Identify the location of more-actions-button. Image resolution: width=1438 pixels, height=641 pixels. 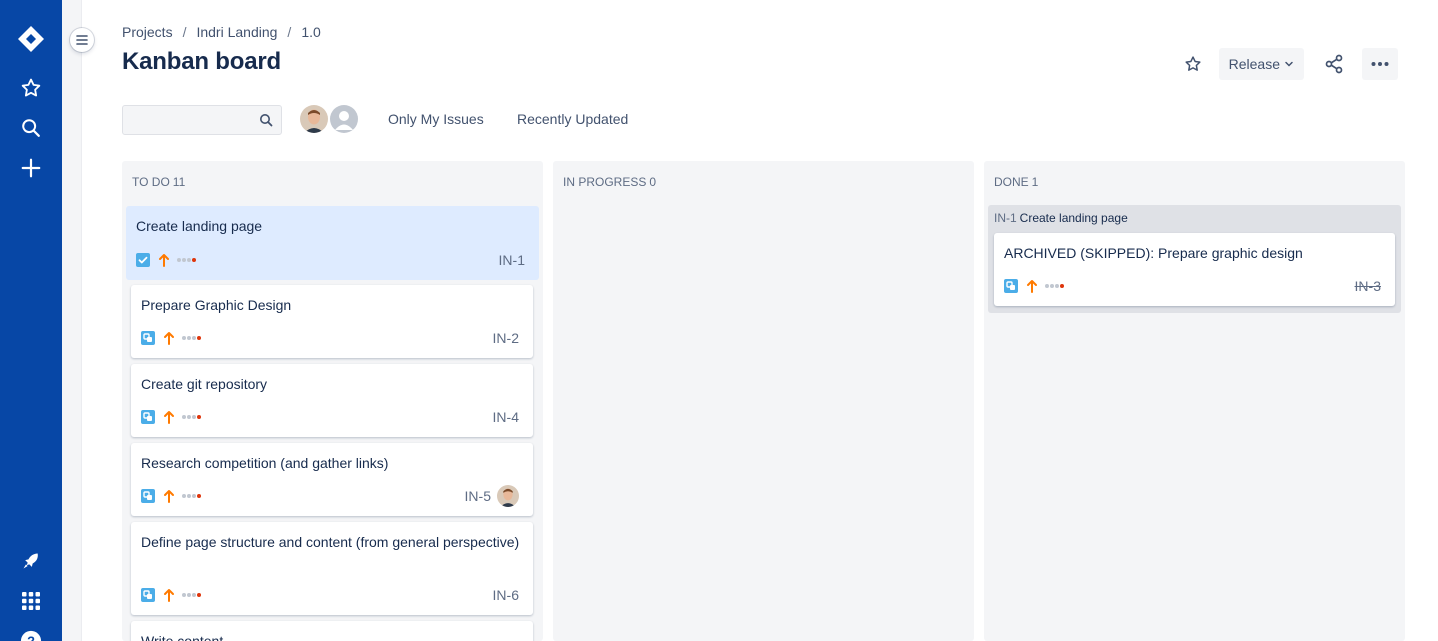
(1380, 64).